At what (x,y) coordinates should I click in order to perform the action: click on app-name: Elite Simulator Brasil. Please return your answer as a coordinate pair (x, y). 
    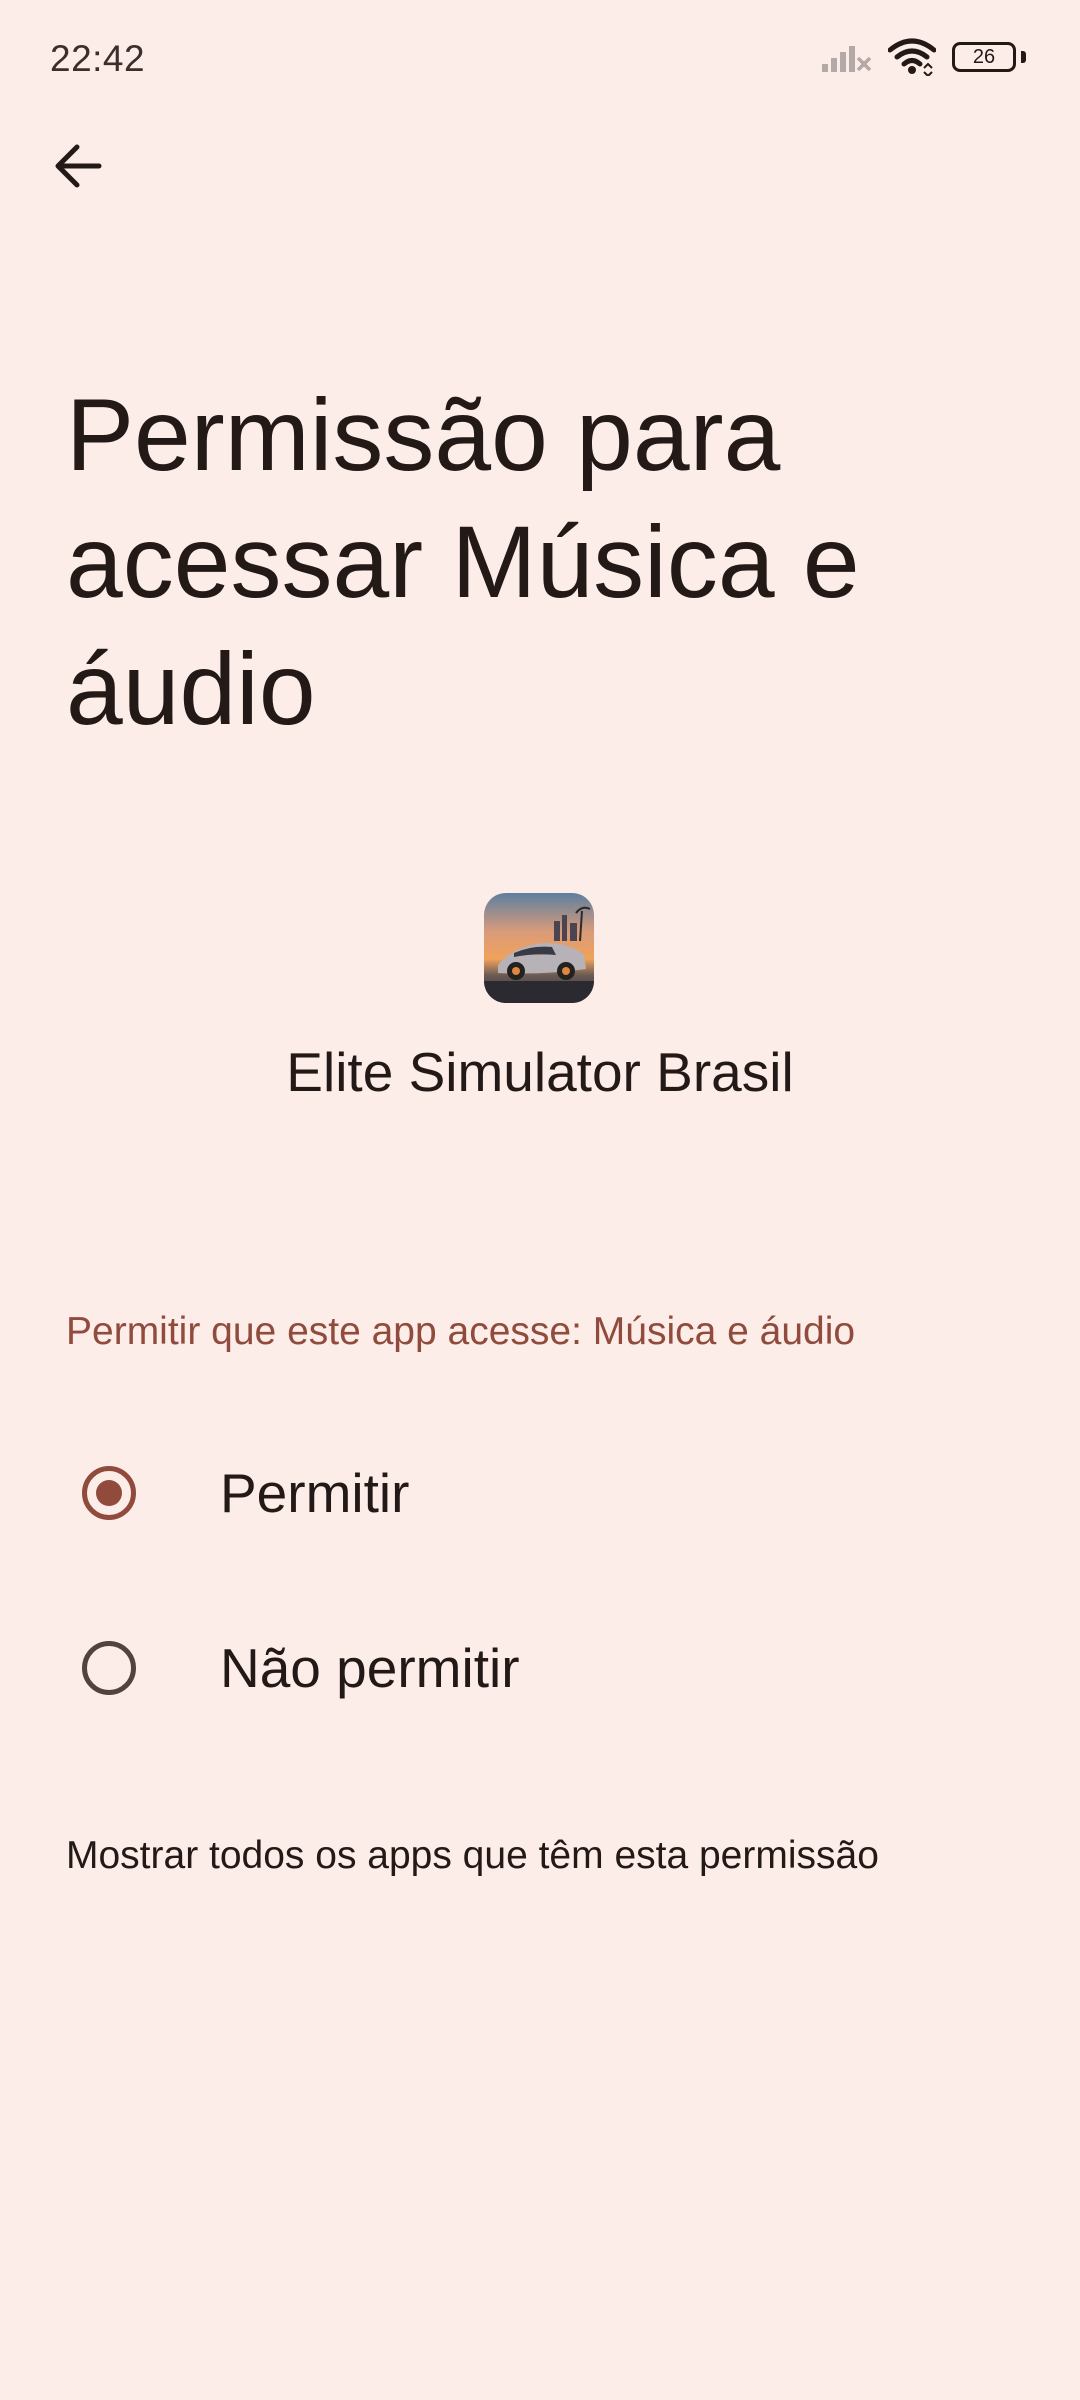
    Looking at the image, I should click on (540, 1072).